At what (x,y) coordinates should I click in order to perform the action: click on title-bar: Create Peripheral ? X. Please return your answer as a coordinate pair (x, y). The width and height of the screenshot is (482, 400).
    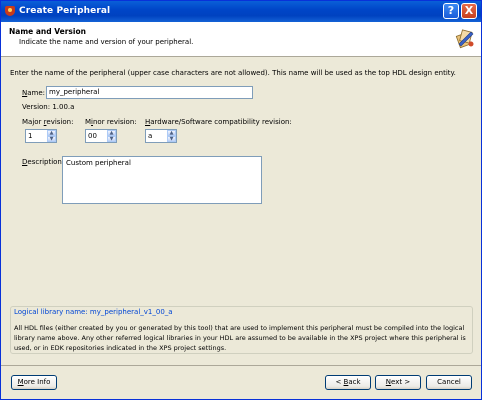
    Looking at the image, I should click on (241, 11).